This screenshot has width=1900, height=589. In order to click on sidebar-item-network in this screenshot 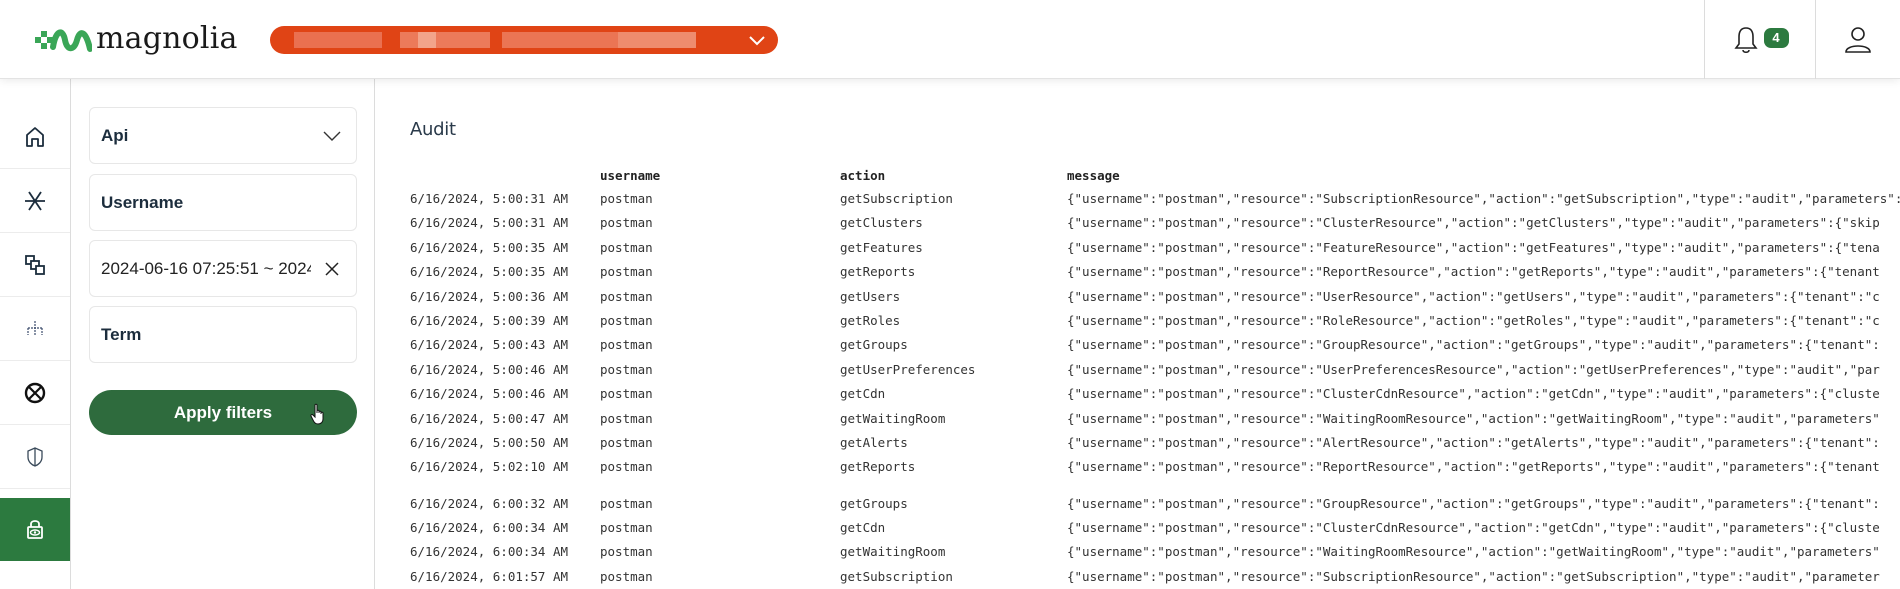, I will do `click(35, 393)`.